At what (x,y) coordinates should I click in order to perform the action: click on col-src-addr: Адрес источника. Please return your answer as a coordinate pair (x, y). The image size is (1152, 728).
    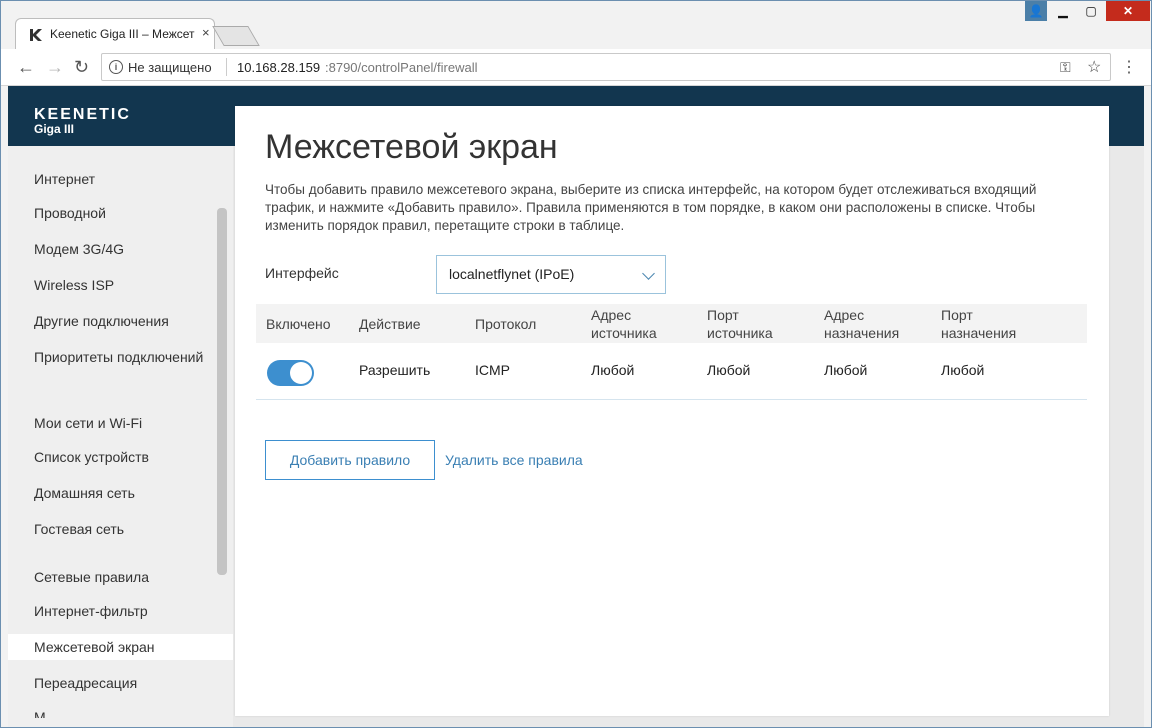
    Looking at the image, I should click on (624, 324).